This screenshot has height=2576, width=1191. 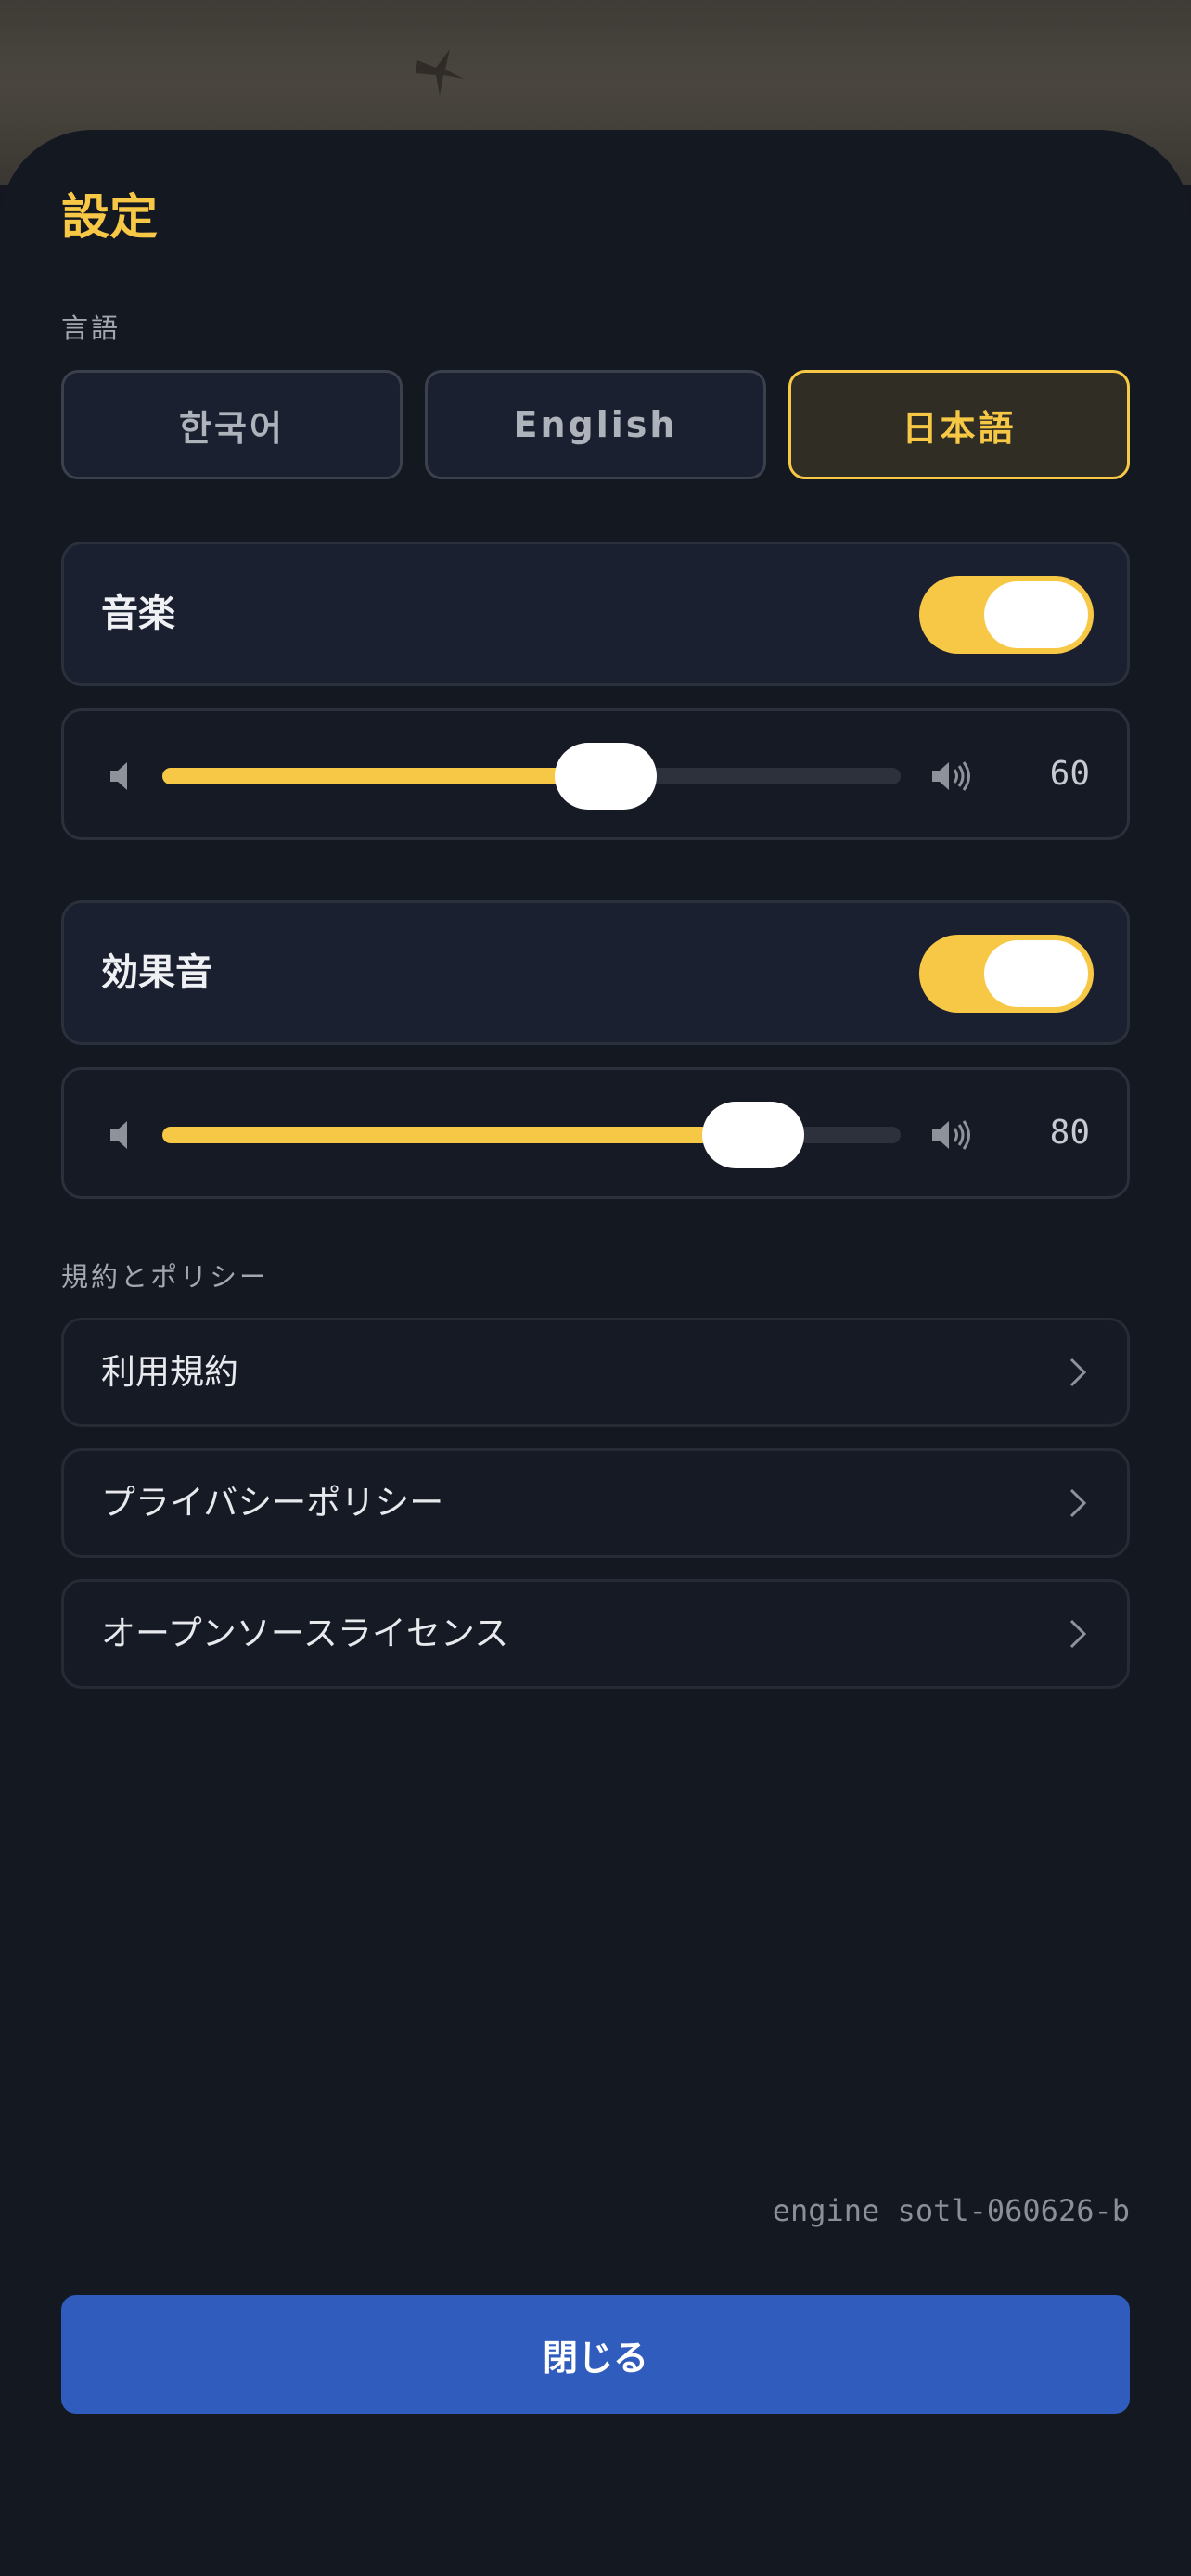 I want to click on terms-of-service-link: 利用規約, so click(x=595, y=1372).